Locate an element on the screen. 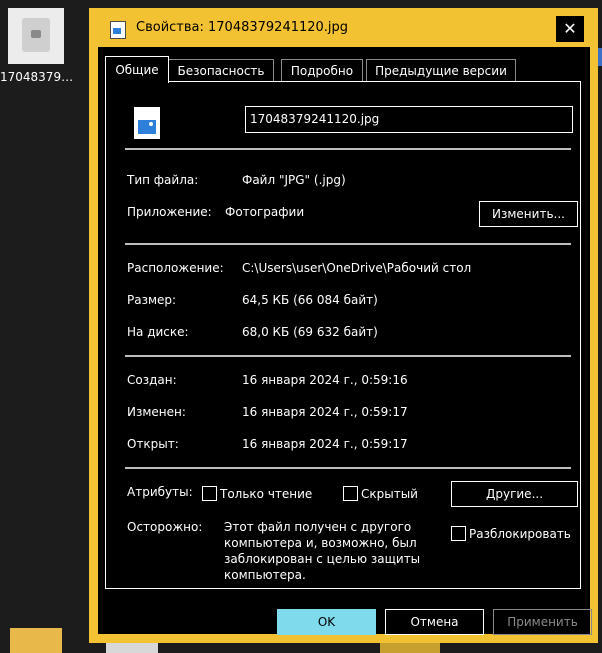 This screenshot has width=602, height=653. unblock-checkbox is located at coordinates (458, 533).